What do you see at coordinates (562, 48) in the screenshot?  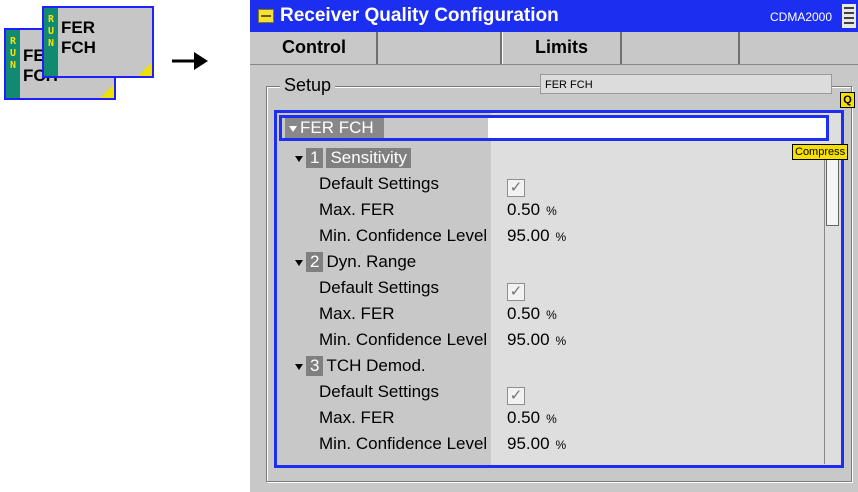 I see `tab-limits: Limits` at bounding box center [562, 48].